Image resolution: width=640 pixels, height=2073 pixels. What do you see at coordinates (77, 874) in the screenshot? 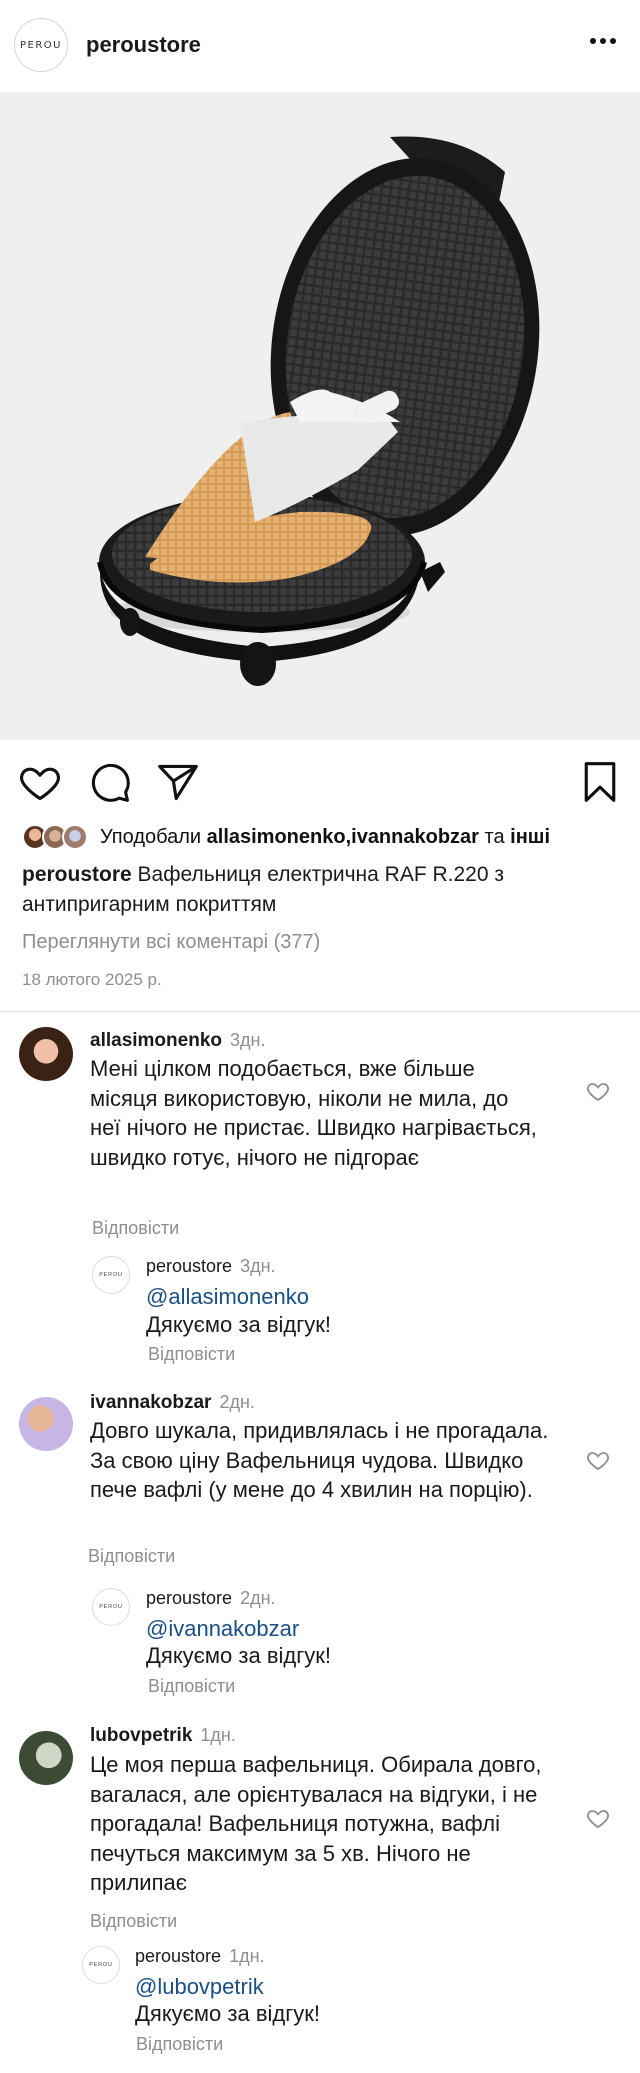
I see `caption-username: peroustore` at bounding box center [77, 874].